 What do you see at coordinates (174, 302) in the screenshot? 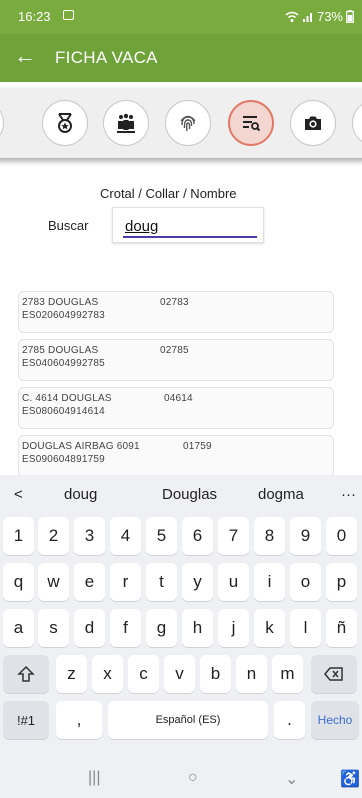
I see `item-code: 02783` at bounding box center [174, 302].